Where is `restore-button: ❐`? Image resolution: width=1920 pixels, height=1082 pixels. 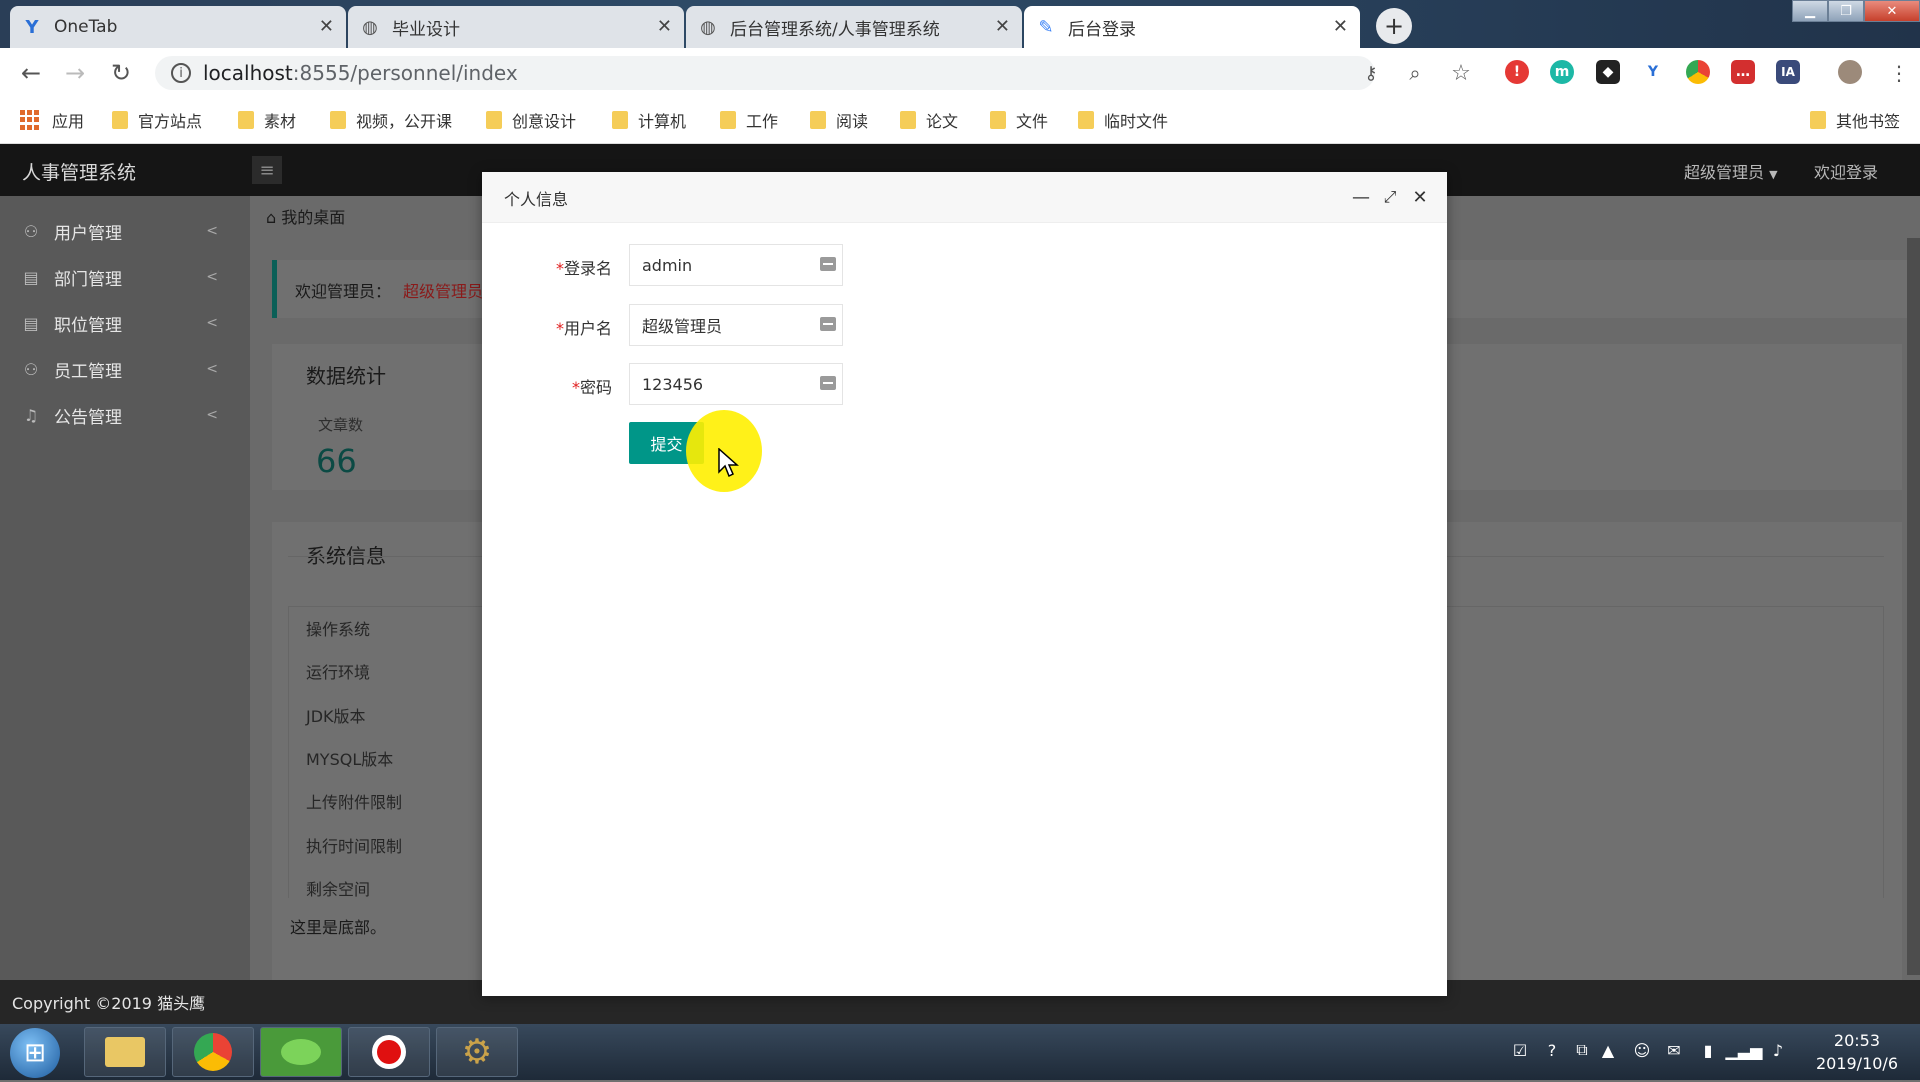 restore-button: ❐ is located at coordinates (1846, 11).